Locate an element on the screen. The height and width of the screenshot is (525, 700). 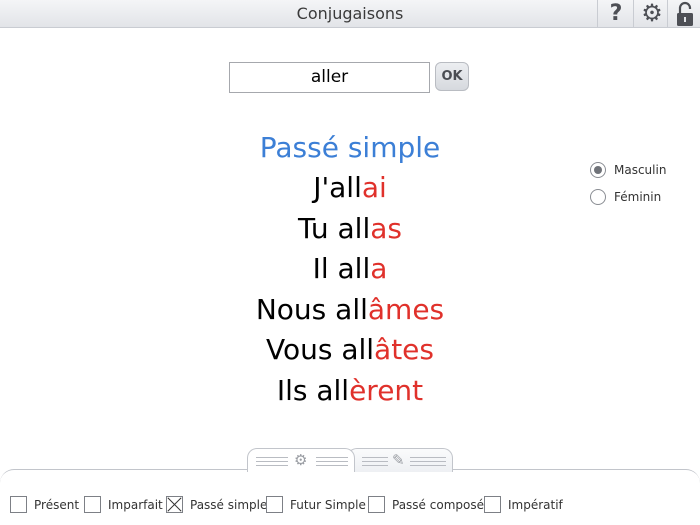
option-label: Futur Simple is located at coordinates (328, 505).